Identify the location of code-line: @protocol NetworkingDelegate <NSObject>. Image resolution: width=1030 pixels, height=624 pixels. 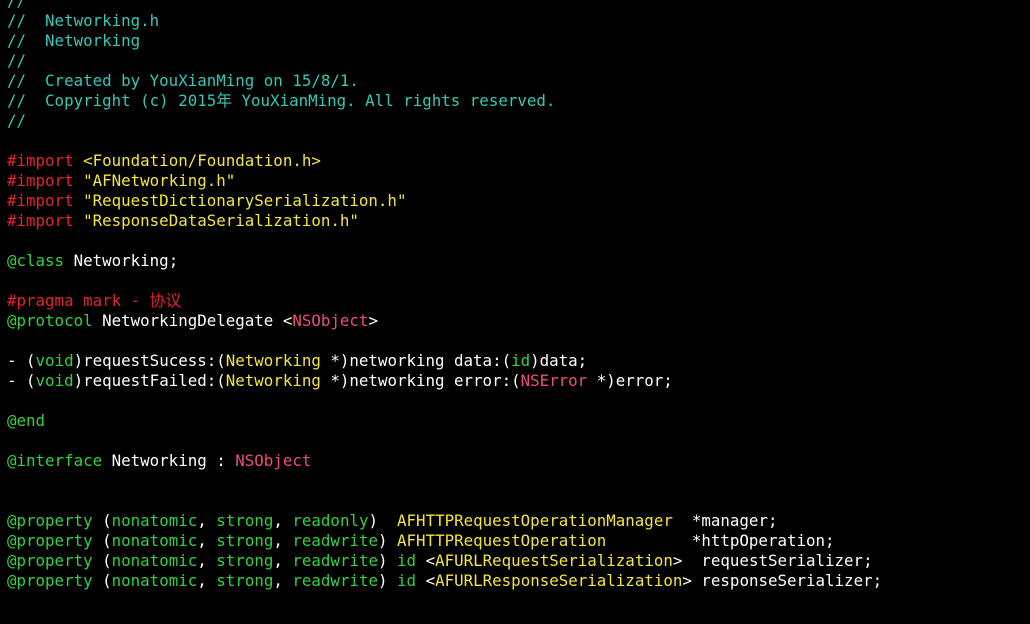
(518, 321).